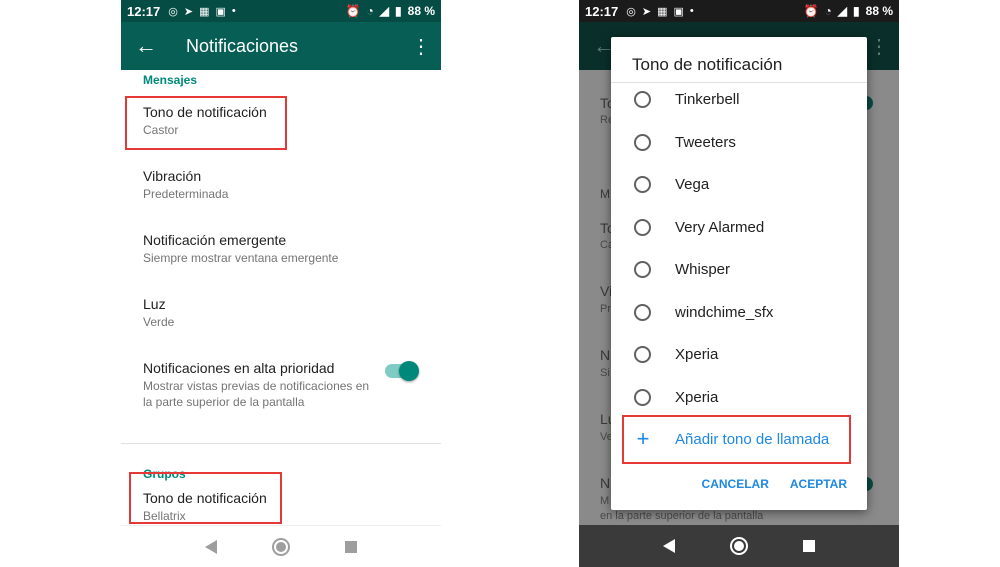 The width and height of the screenshot is (1000, 567). I want to click on option-label: Tweeters, so click(705, 142).